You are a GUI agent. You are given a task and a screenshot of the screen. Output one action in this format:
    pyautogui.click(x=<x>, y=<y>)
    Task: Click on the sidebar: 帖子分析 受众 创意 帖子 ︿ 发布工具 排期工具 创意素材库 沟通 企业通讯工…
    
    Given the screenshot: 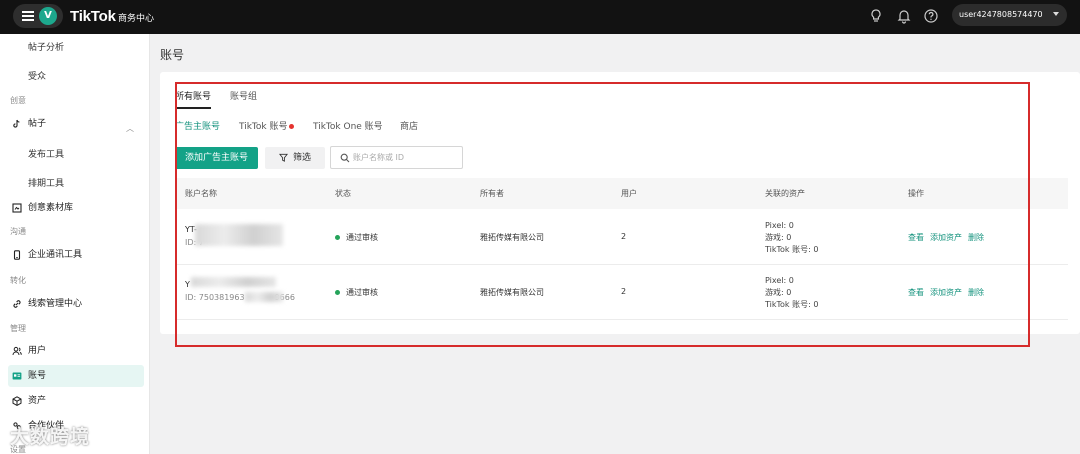 What is the action you would take?
    pyautogui.click(x=75, y=244)
    